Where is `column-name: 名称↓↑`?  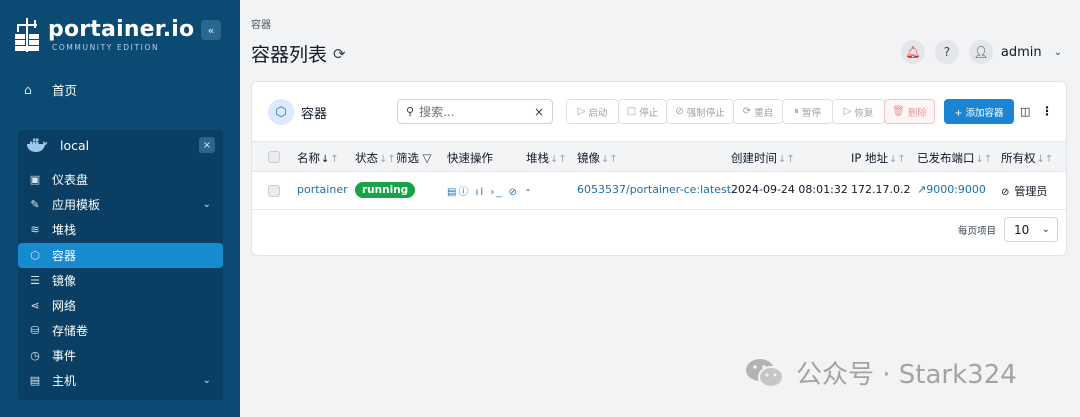 column-name: 名称↓↑ is located at coordinates (318, 158).